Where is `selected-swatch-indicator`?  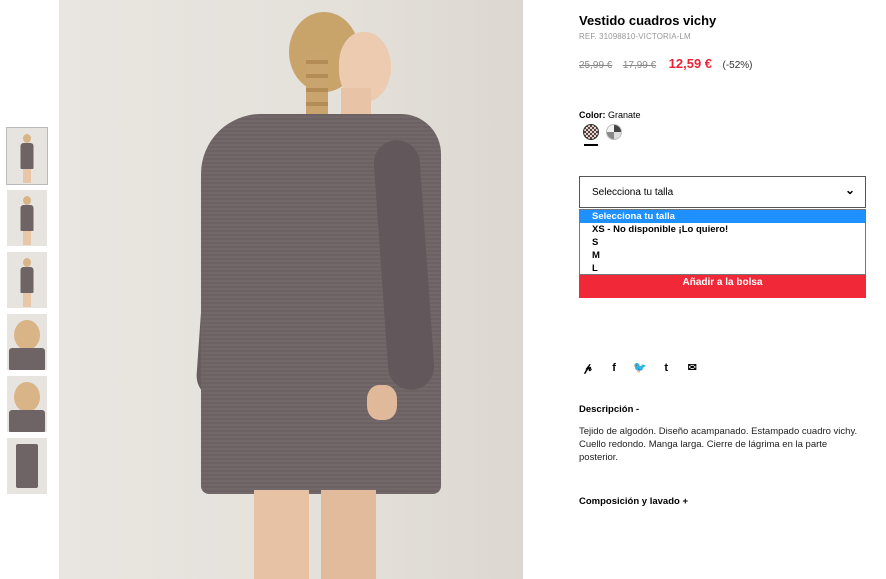 selected-swatch-indicator is located at coordinates (591, 145).